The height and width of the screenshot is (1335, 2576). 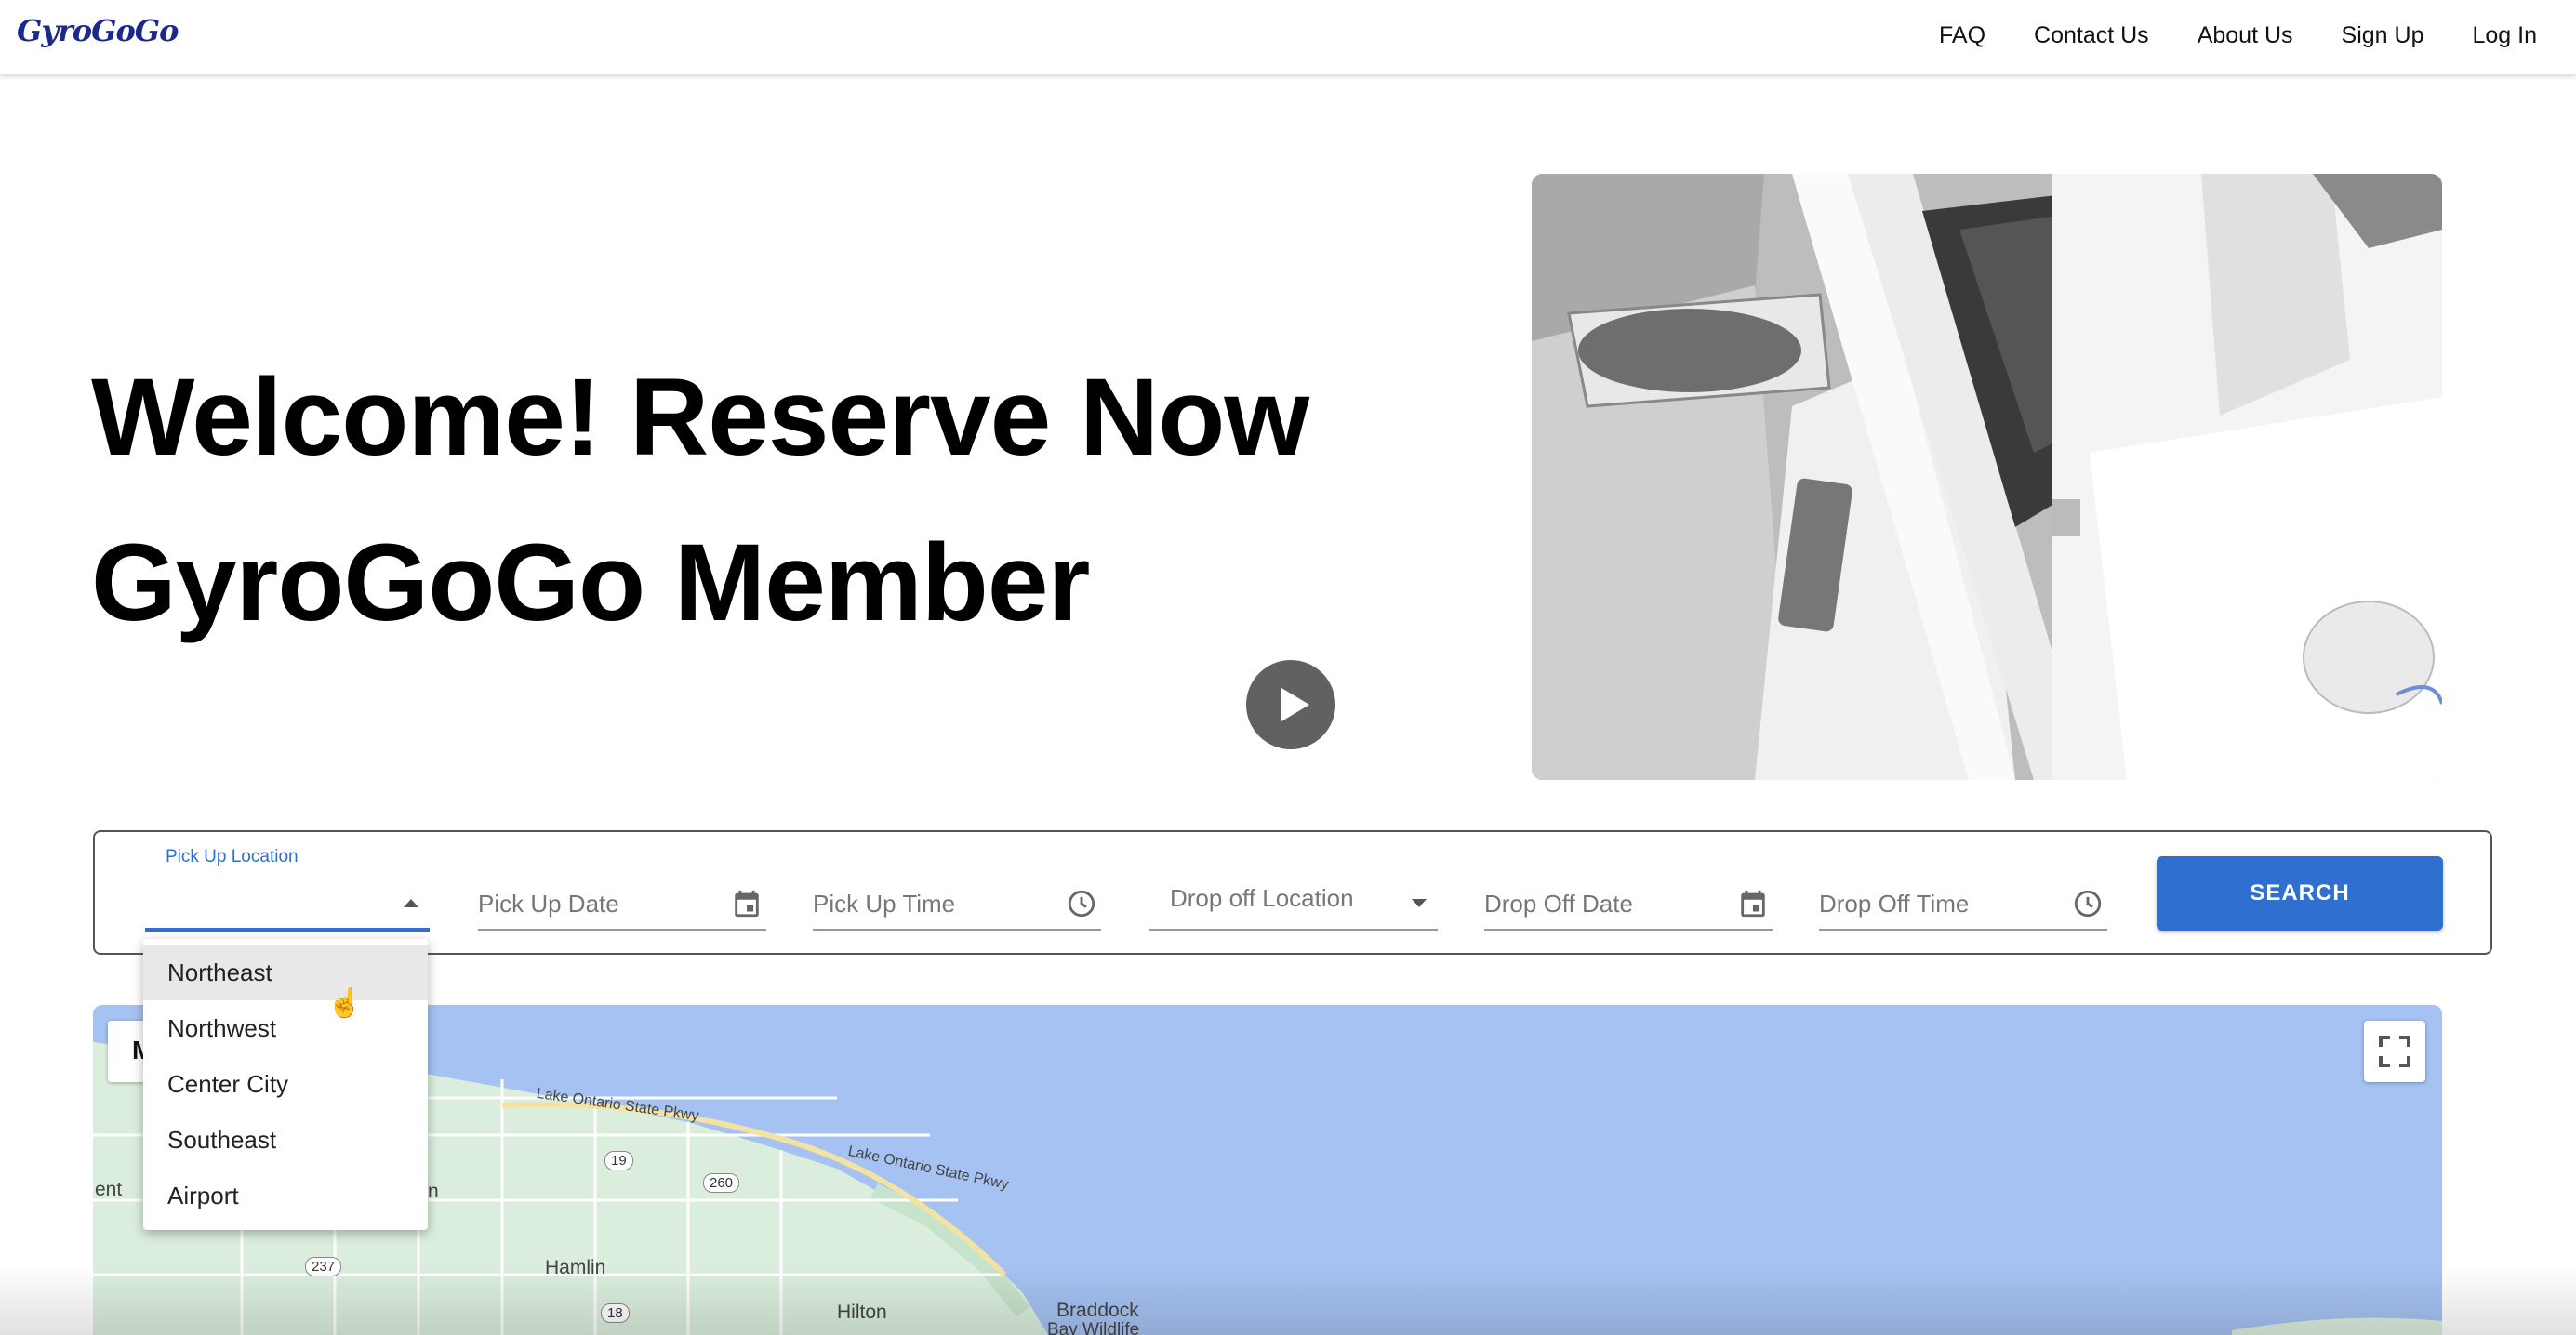 What do you see at coordinates (615, 1313) in the screenshot?
I see `route-badge: 18` at bounding box center [615, 1313].